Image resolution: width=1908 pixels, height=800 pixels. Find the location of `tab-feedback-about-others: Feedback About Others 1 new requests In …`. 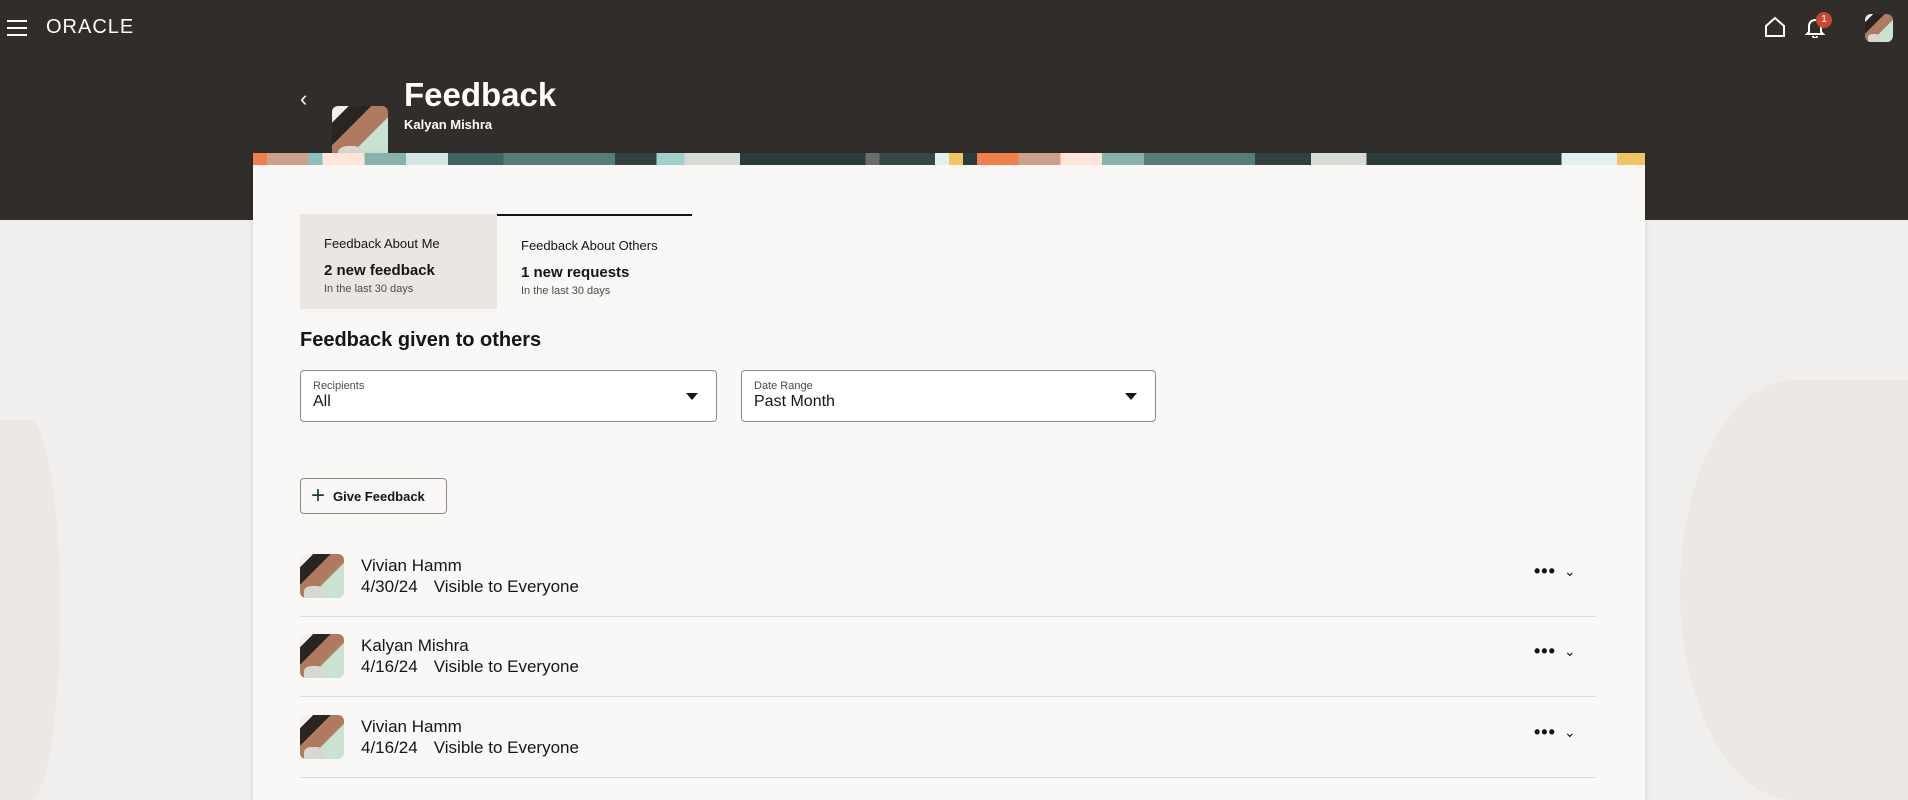

tab-feedback-about-others: Feedback About Others 1 new requests In … is located at coordinates (594, 261).